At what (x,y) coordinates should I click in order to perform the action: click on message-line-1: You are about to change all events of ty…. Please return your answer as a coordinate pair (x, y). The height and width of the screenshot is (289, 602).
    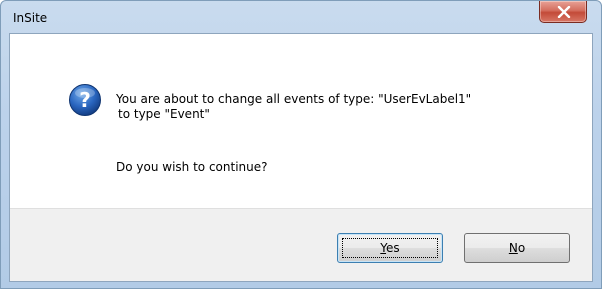
    Looking at the image, I should click on (294, 99).